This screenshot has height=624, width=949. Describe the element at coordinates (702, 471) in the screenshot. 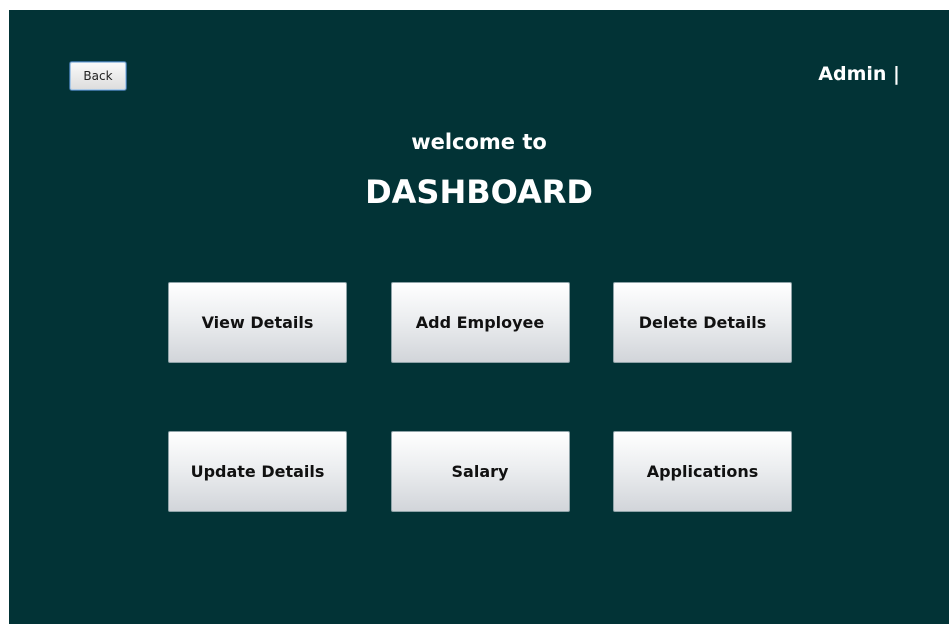

I see `applications-button: Applications` at that location.